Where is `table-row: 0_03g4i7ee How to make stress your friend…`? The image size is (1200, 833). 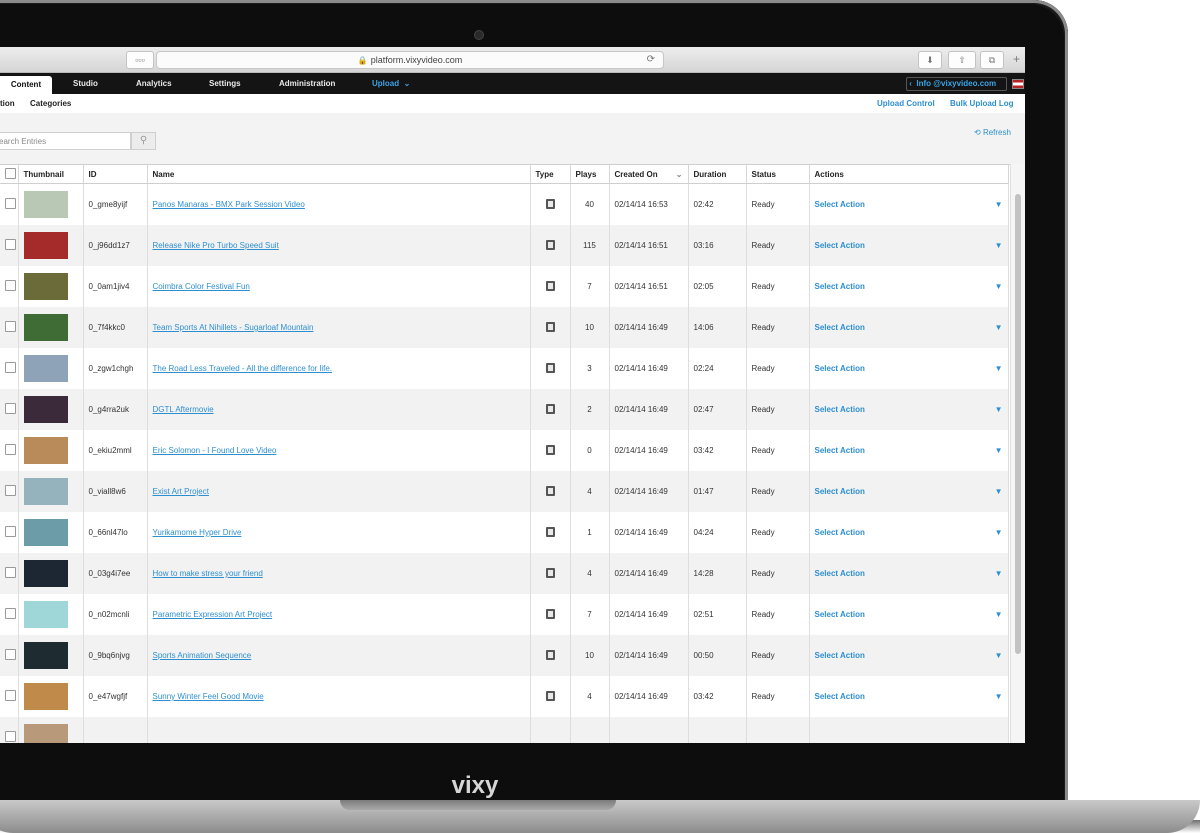 table-row: 0_03g4i7ee How to make stress your friend… is located at coordinates (504, 573).